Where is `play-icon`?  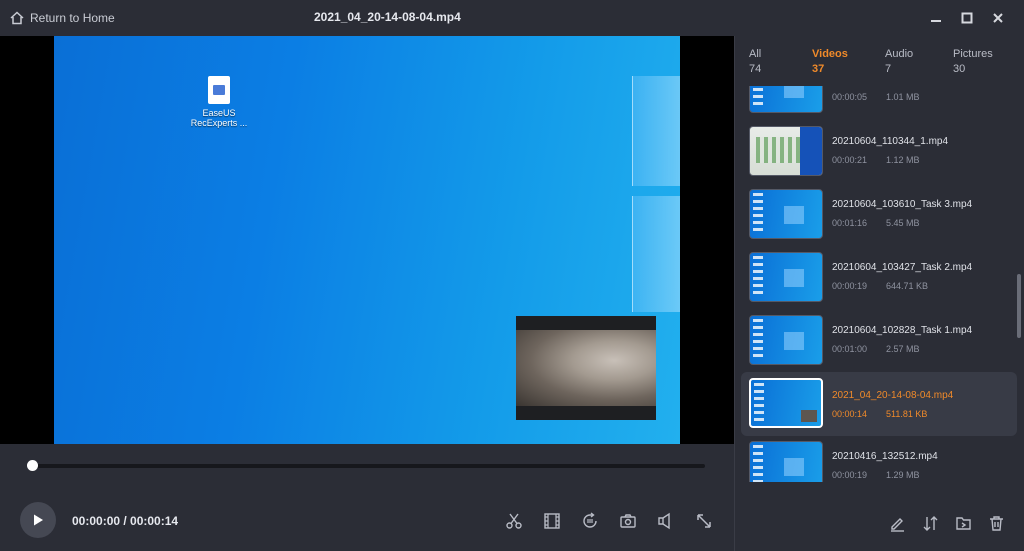 play-icon is located at coordinates (38, 520).